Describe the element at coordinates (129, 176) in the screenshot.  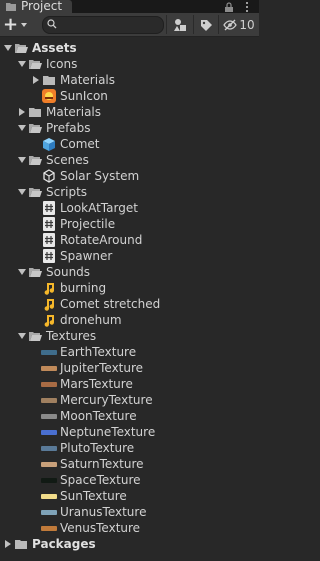
I see `tree-row-solar-system: Solar System` at that location.